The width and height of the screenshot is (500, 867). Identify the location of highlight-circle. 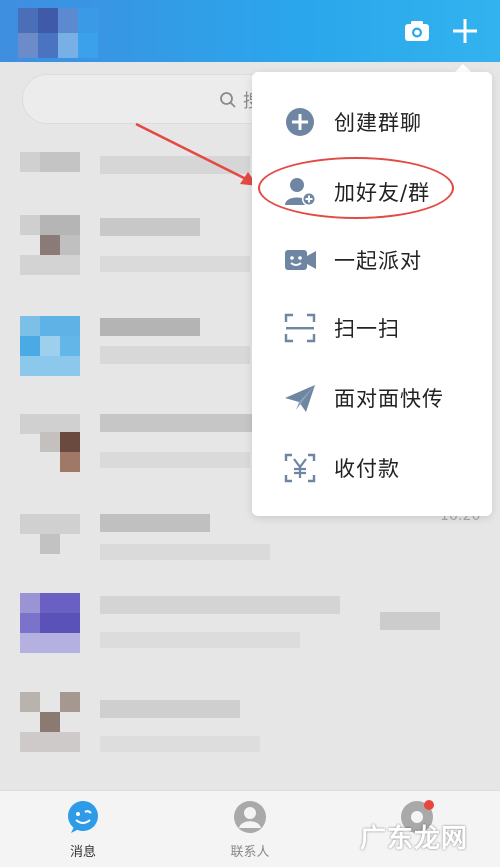
(356, 188).